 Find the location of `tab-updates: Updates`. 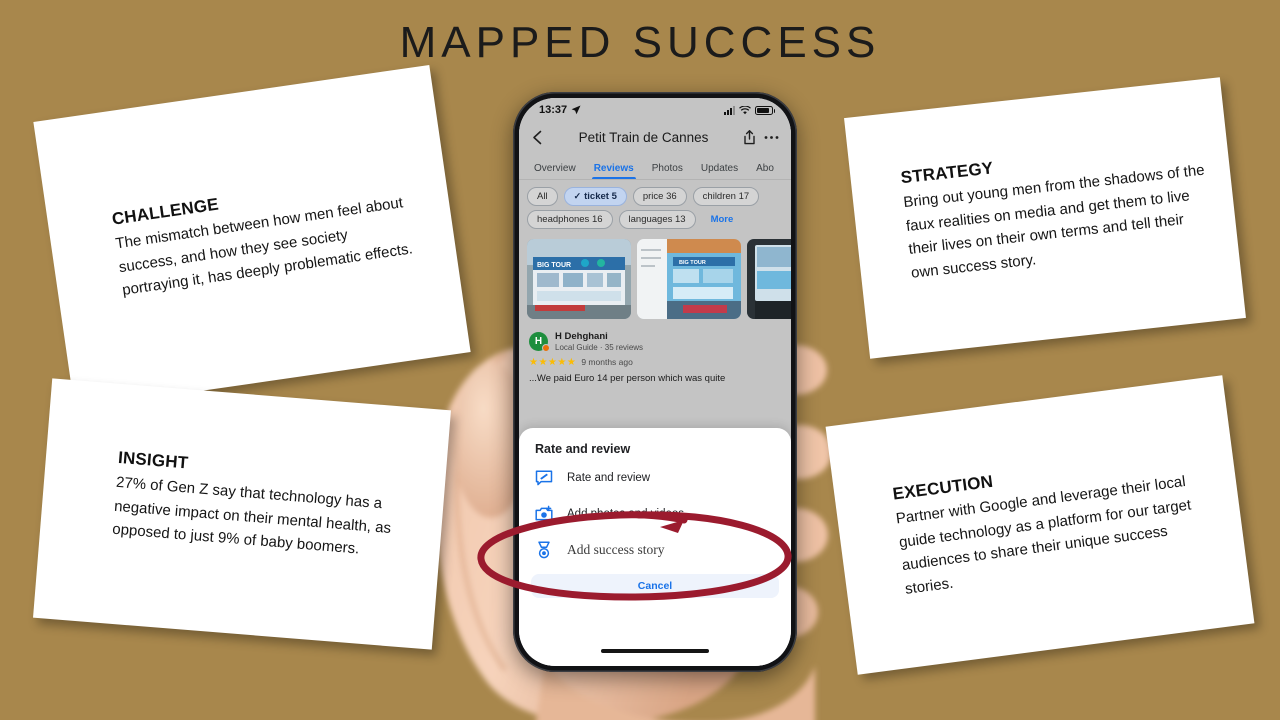

tab-updates: Updates is located at coordinates (719, 171).